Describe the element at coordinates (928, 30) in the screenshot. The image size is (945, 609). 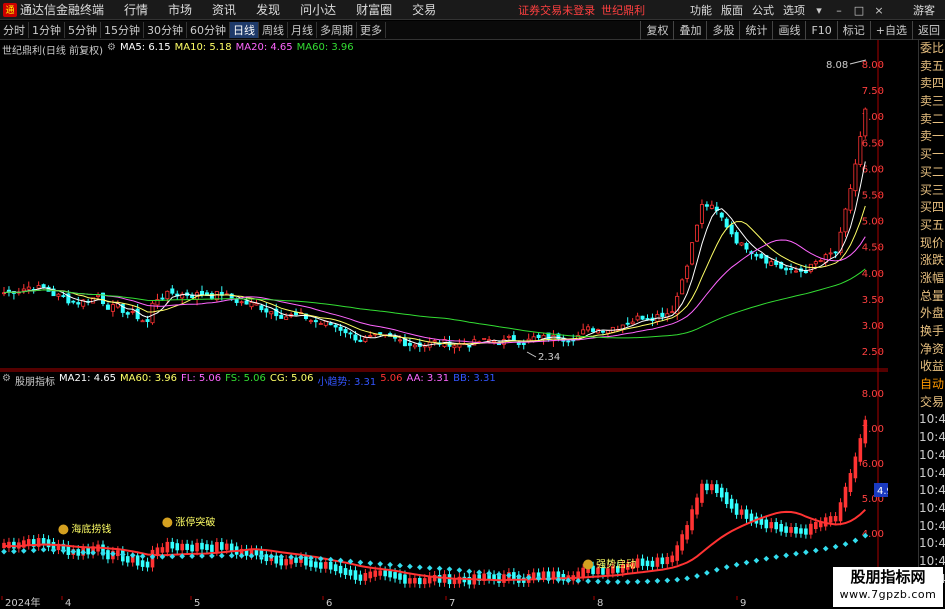
I see `tool-back: 返回` at that location.